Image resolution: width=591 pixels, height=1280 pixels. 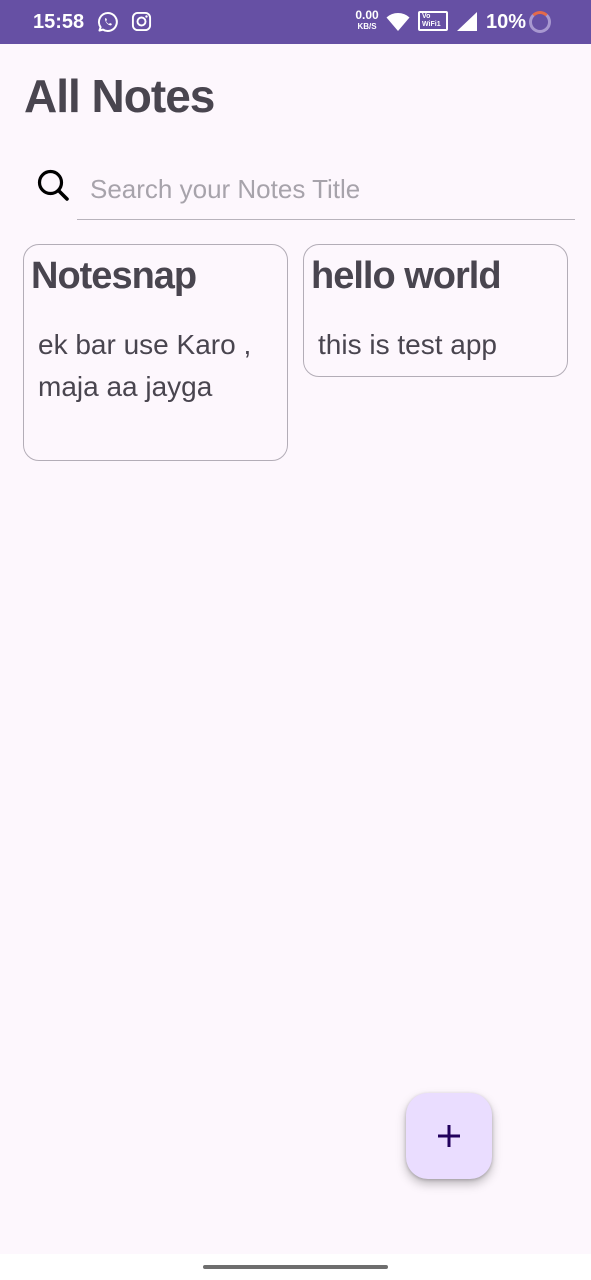 I want to click on plus-icon, so click(x=449, y=1136).